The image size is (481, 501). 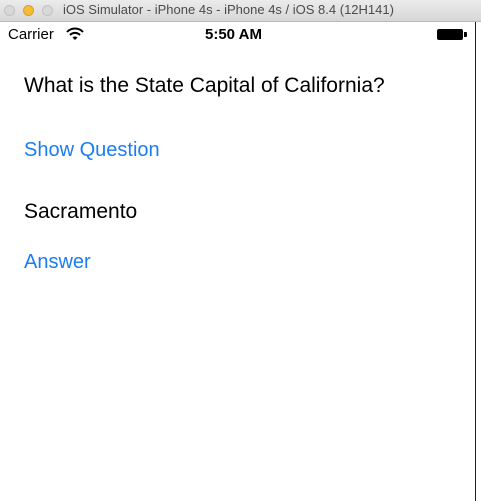 I want to click on status-bar: Carrier 5:50 AM, so click(x=237, y=34).